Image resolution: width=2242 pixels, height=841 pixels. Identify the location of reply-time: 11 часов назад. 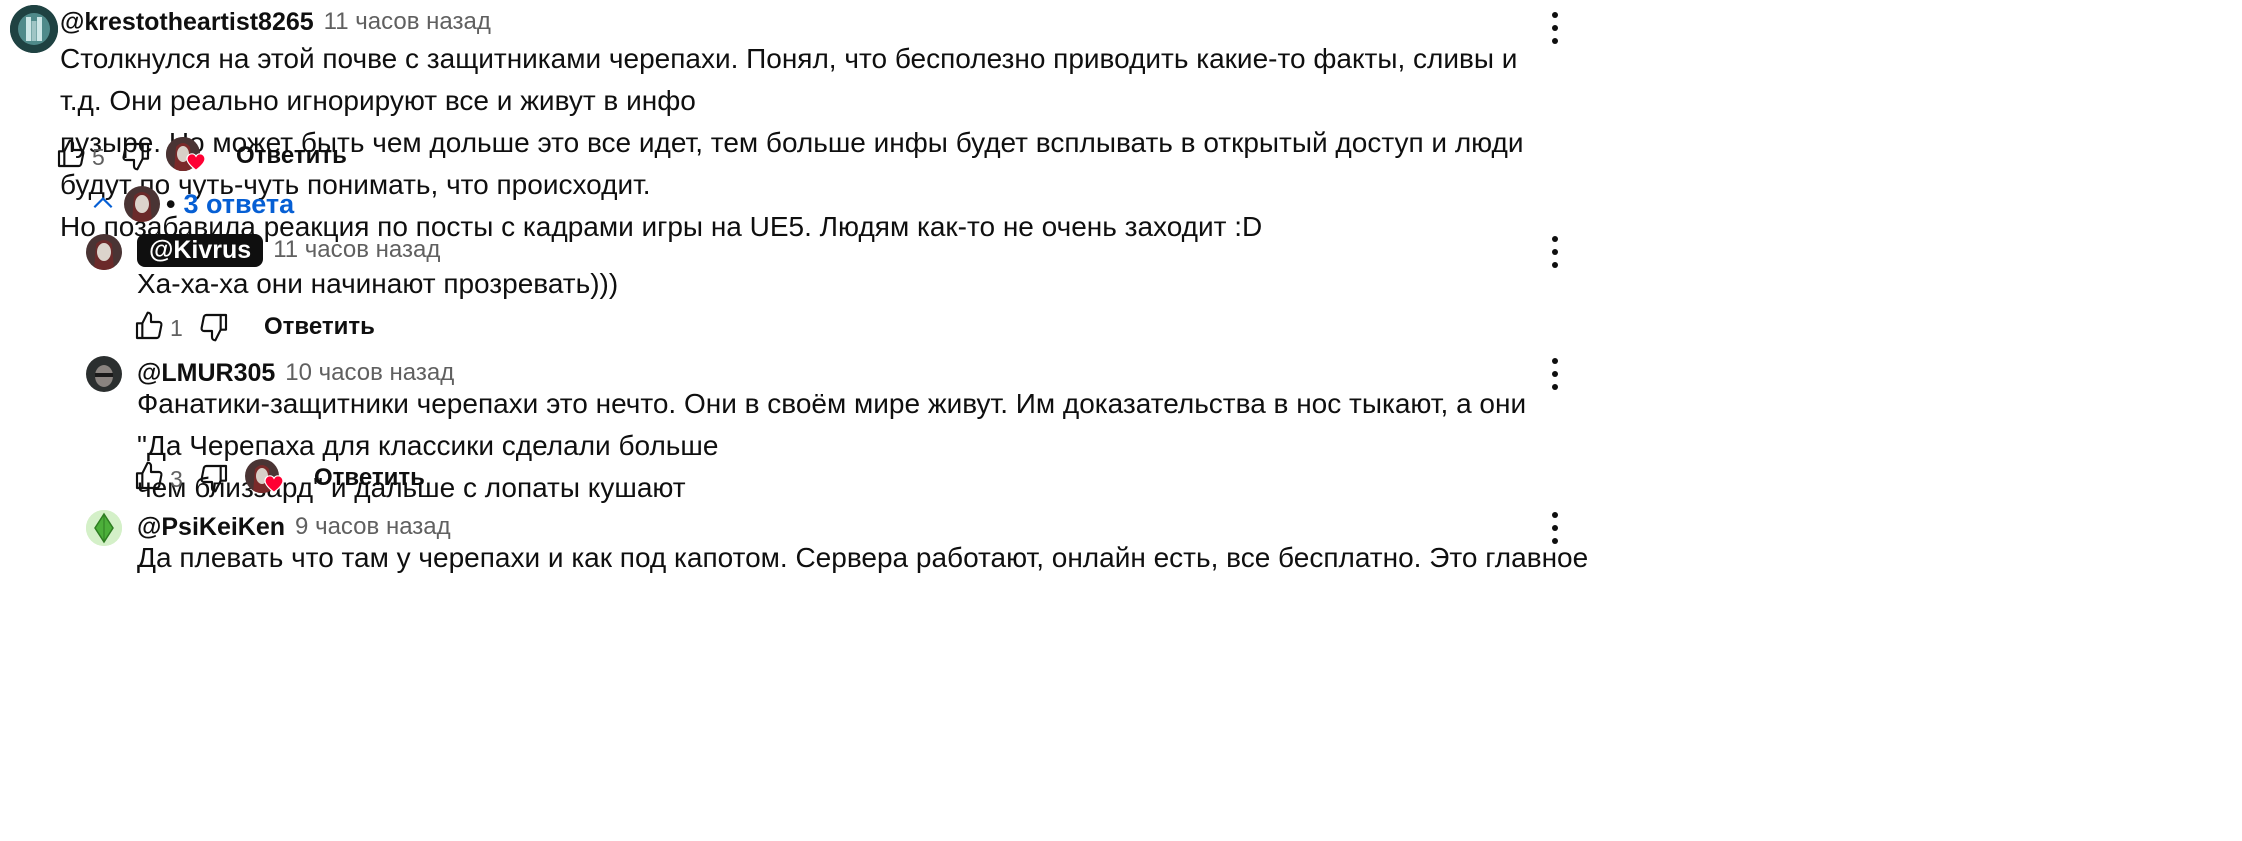
(356, 250).